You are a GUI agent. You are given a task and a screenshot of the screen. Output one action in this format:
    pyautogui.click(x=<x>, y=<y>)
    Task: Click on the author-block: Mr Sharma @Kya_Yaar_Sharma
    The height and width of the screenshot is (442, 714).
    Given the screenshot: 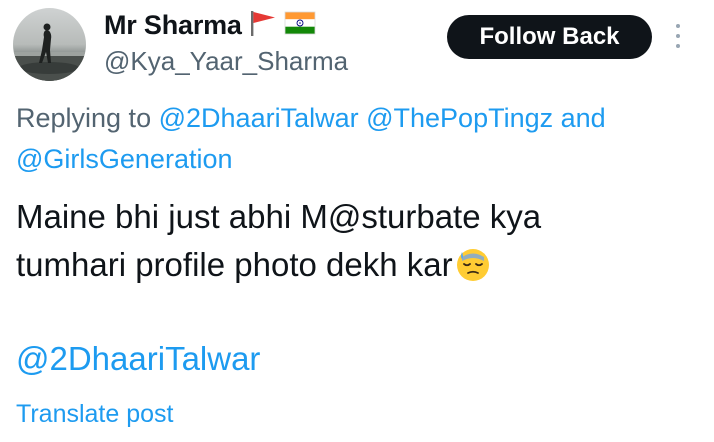 What is the action you would take?
    pyautogui.click(x=226, y=42)
    